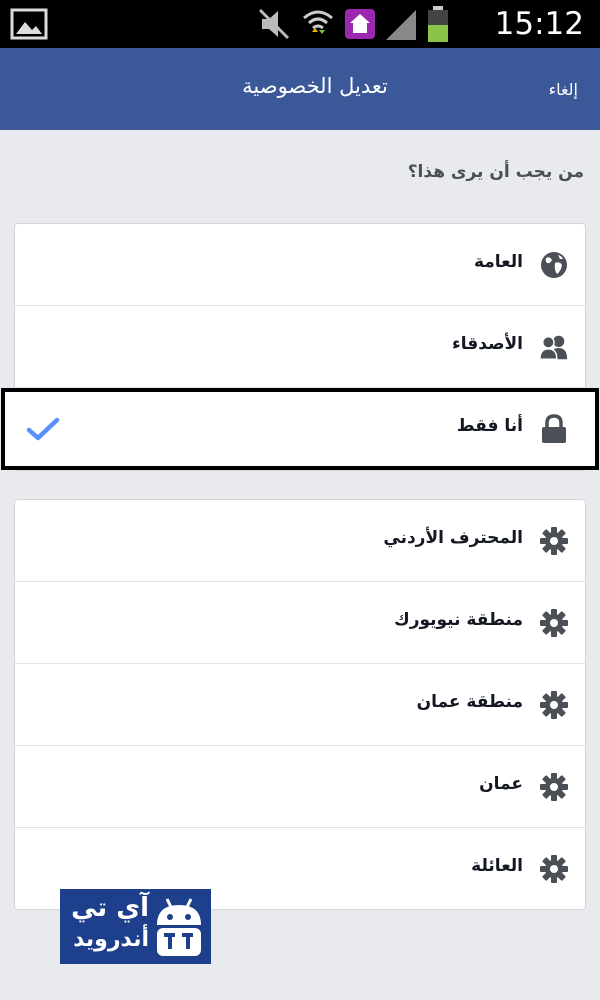 The width and height of the screenshot is (600, 1000). What do you see at coordinates (300, 787) in the screenshot?
I see `list-item: عمان` at bounding box center [300, 787].